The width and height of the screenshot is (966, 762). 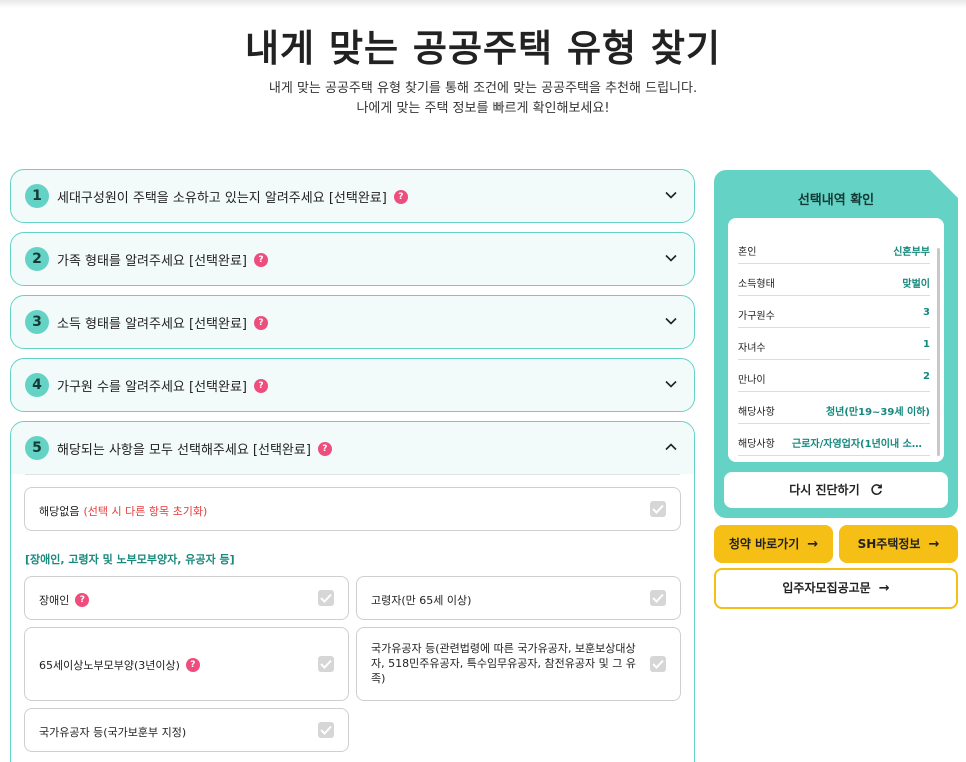 What do you see at coordinates (184, 450) in the screenshot?
I see `step-5-title: 해당되는 사항을 모두 선택해주세요 [선택완료]` at bounding box center [184, 450].